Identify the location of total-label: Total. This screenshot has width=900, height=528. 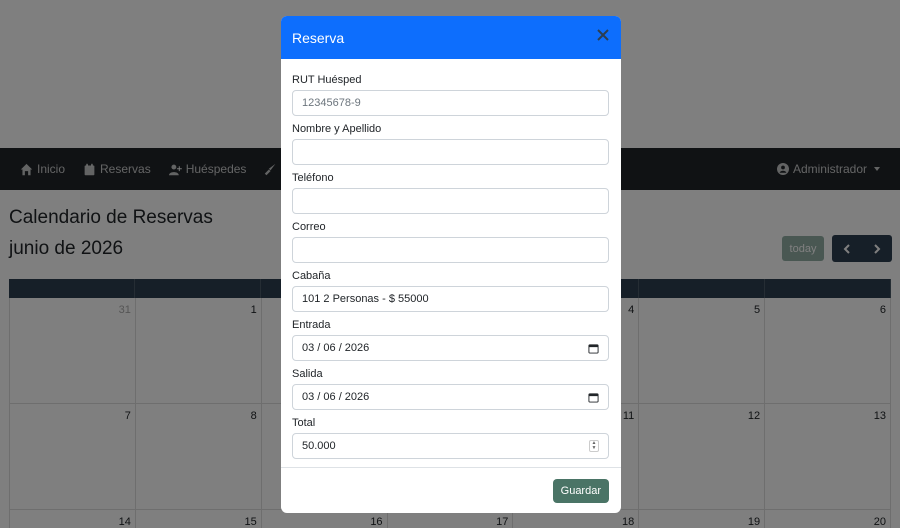
(304, 423).